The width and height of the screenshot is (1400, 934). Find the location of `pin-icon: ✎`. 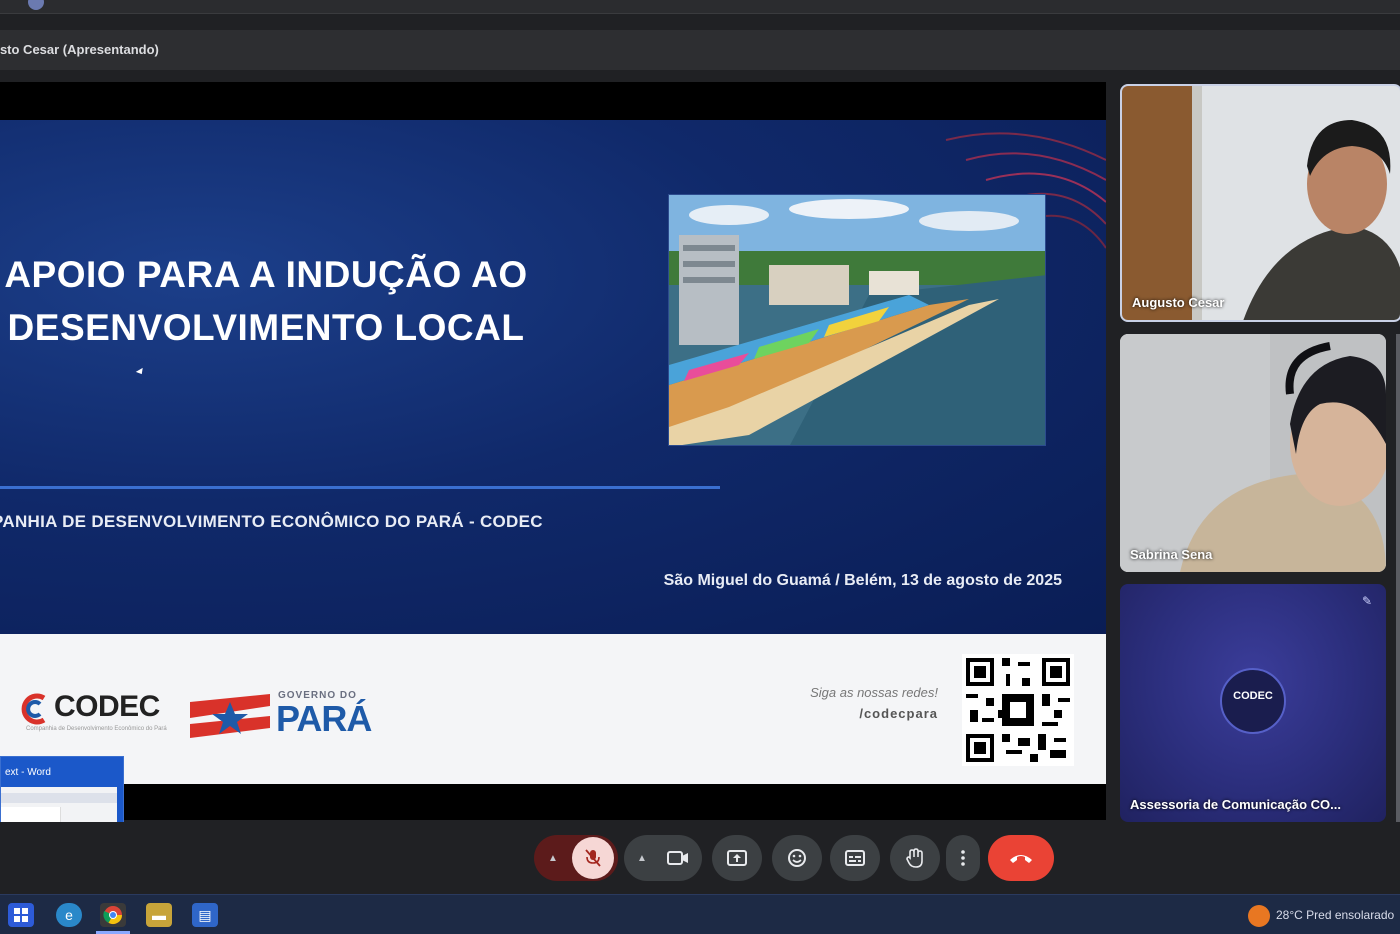

pin-icon: ✎ is located at coordinates (1367, 601).